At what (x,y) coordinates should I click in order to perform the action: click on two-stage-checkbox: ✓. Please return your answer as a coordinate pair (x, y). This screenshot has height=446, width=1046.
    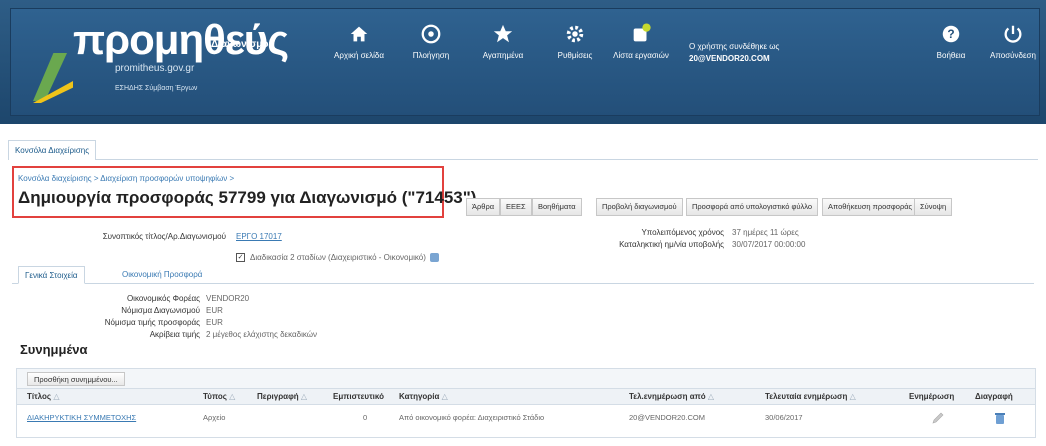
    Looking at the image, I should click on (240, 257).